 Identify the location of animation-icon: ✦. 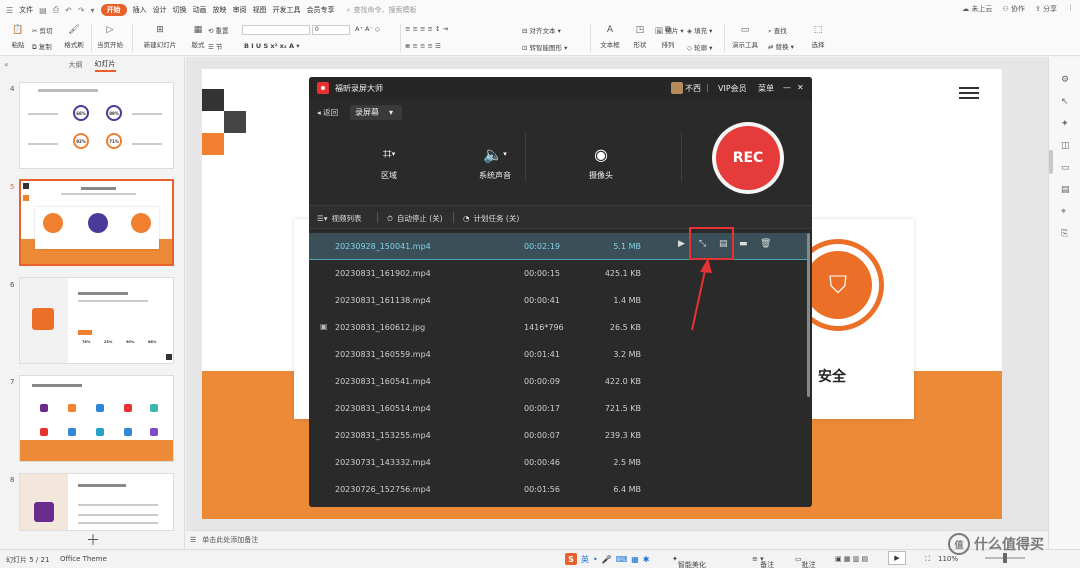
(1065, 124).